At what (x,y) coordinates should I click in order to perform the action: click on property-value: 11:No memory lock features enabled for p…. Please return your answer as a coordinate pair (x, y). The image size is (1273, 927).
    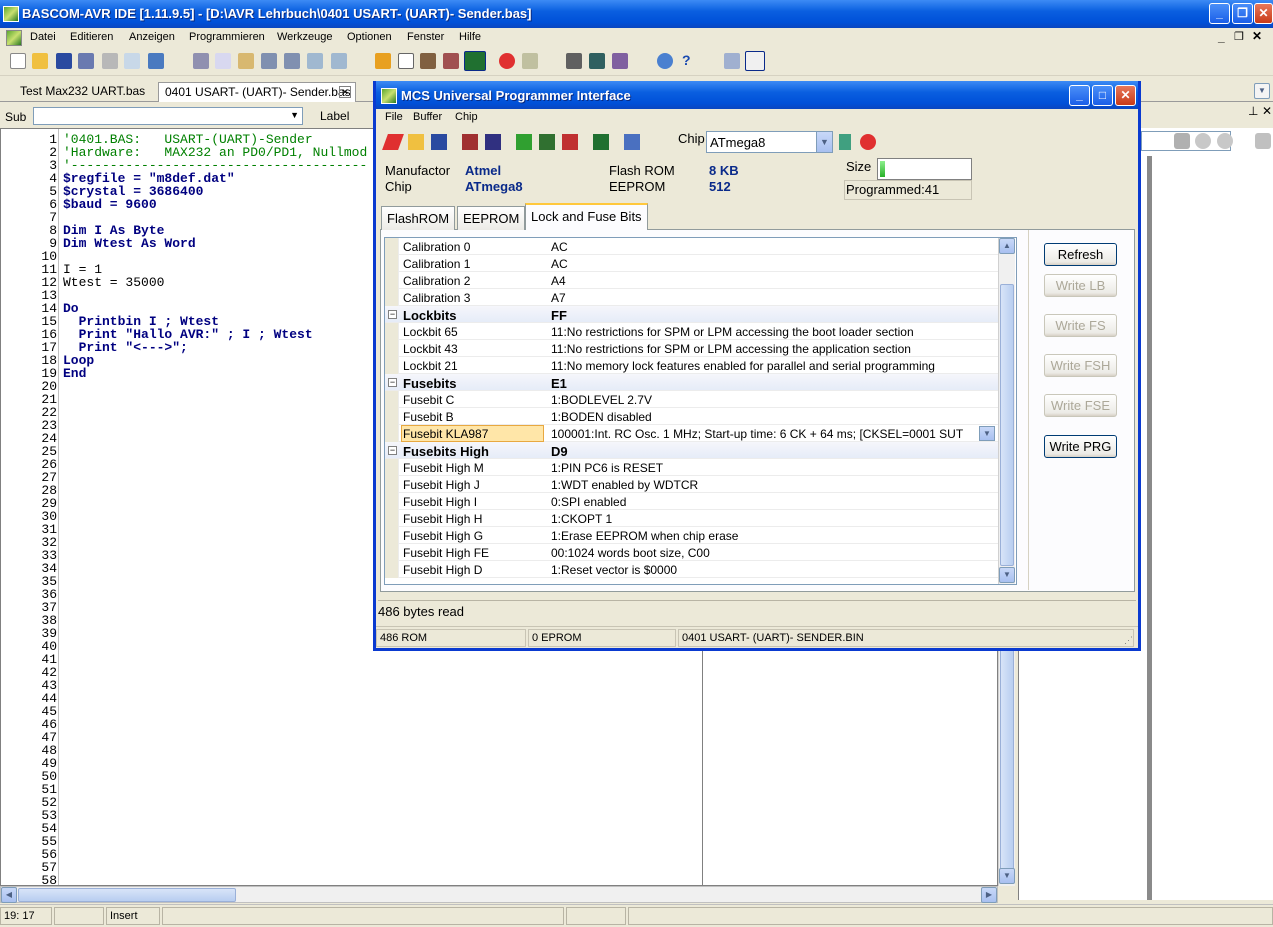
    Looking at the image, I should click on (771, 366).